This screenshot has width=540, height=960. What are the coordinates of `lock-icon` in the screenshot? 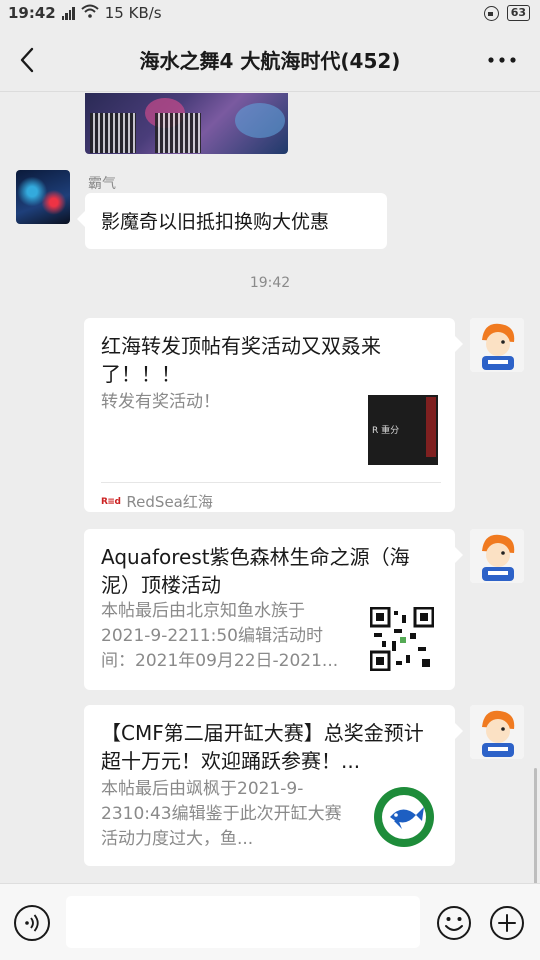 It's located at (491, 13).